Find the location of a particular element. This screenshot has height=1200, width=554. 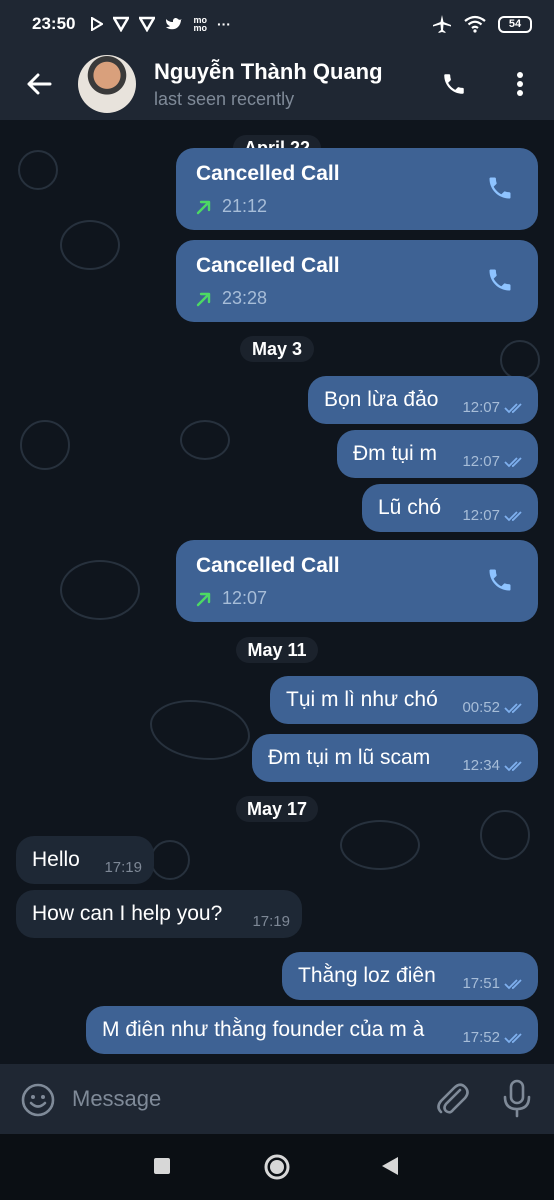

status-time: 23:50 is located at coordinates (54, 23).